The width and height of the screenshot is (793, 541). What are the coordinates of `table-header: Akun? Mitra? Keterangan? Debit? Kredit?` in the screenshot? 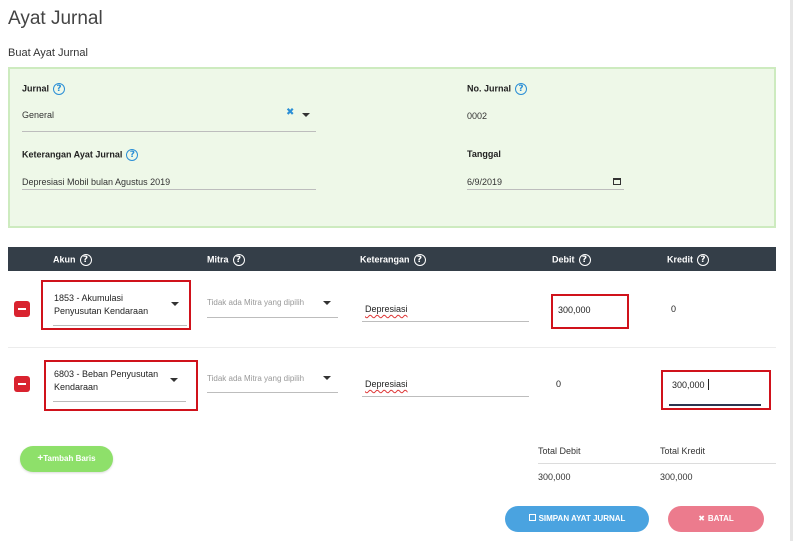 It's located at (392, 259).